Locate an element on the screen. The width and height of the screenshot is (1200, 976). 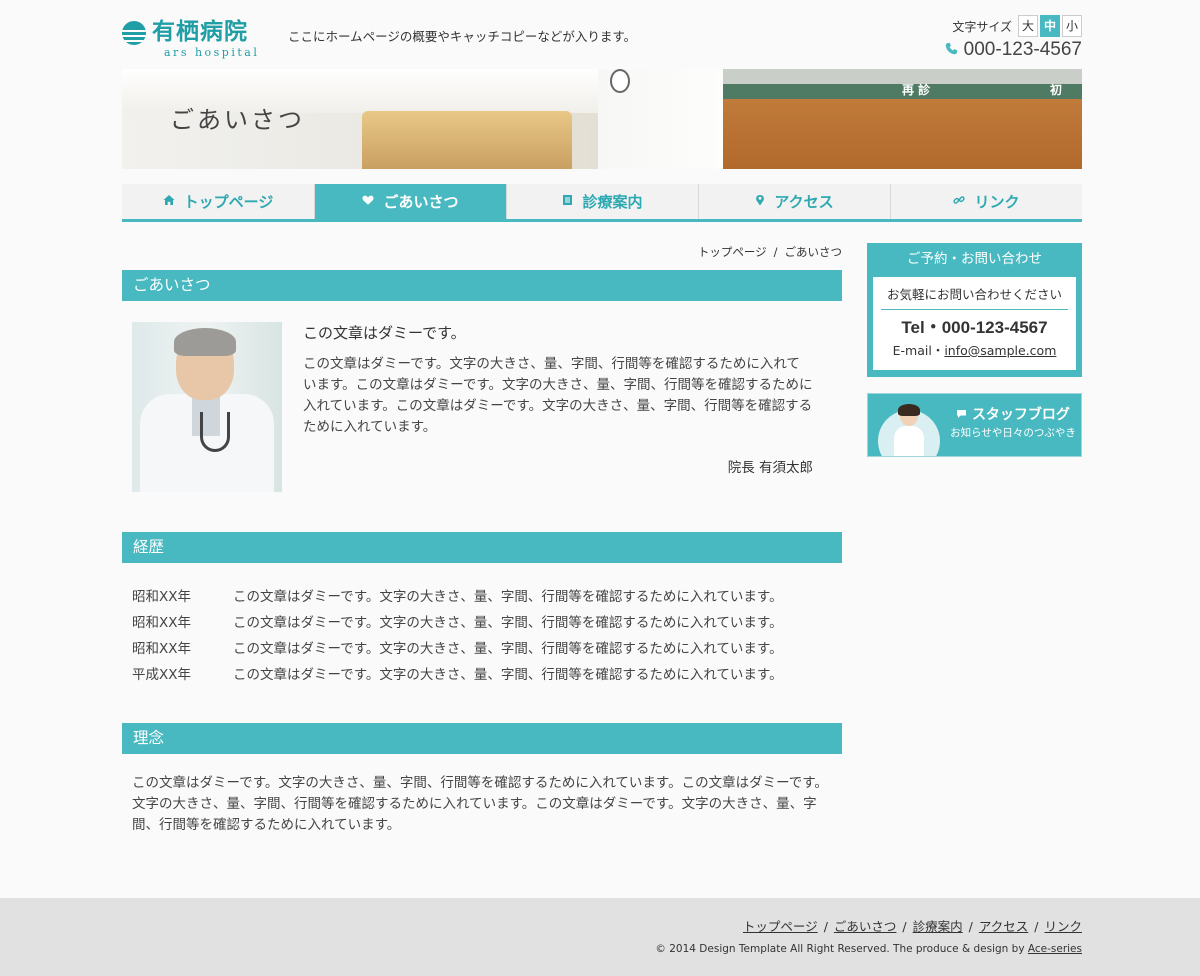
nav-item-medical: 診療案内 is located at coordinates (602, 201).